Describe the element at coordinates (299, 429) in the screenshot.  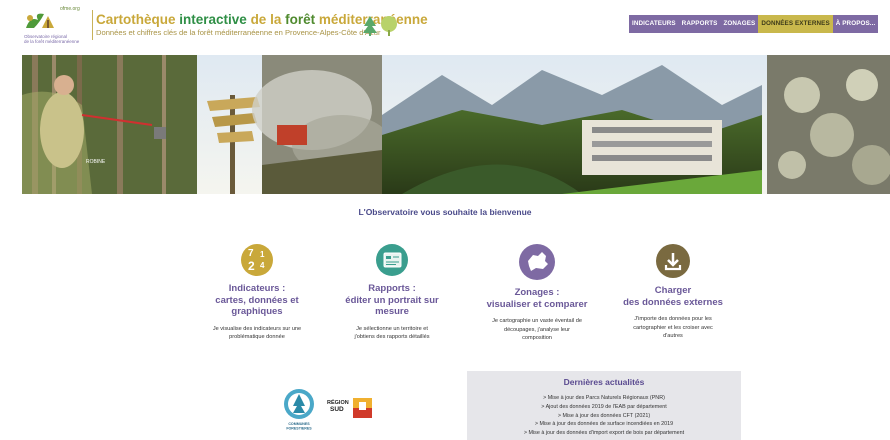
I see `communes-logo-text: FORESTIERES` at that location.